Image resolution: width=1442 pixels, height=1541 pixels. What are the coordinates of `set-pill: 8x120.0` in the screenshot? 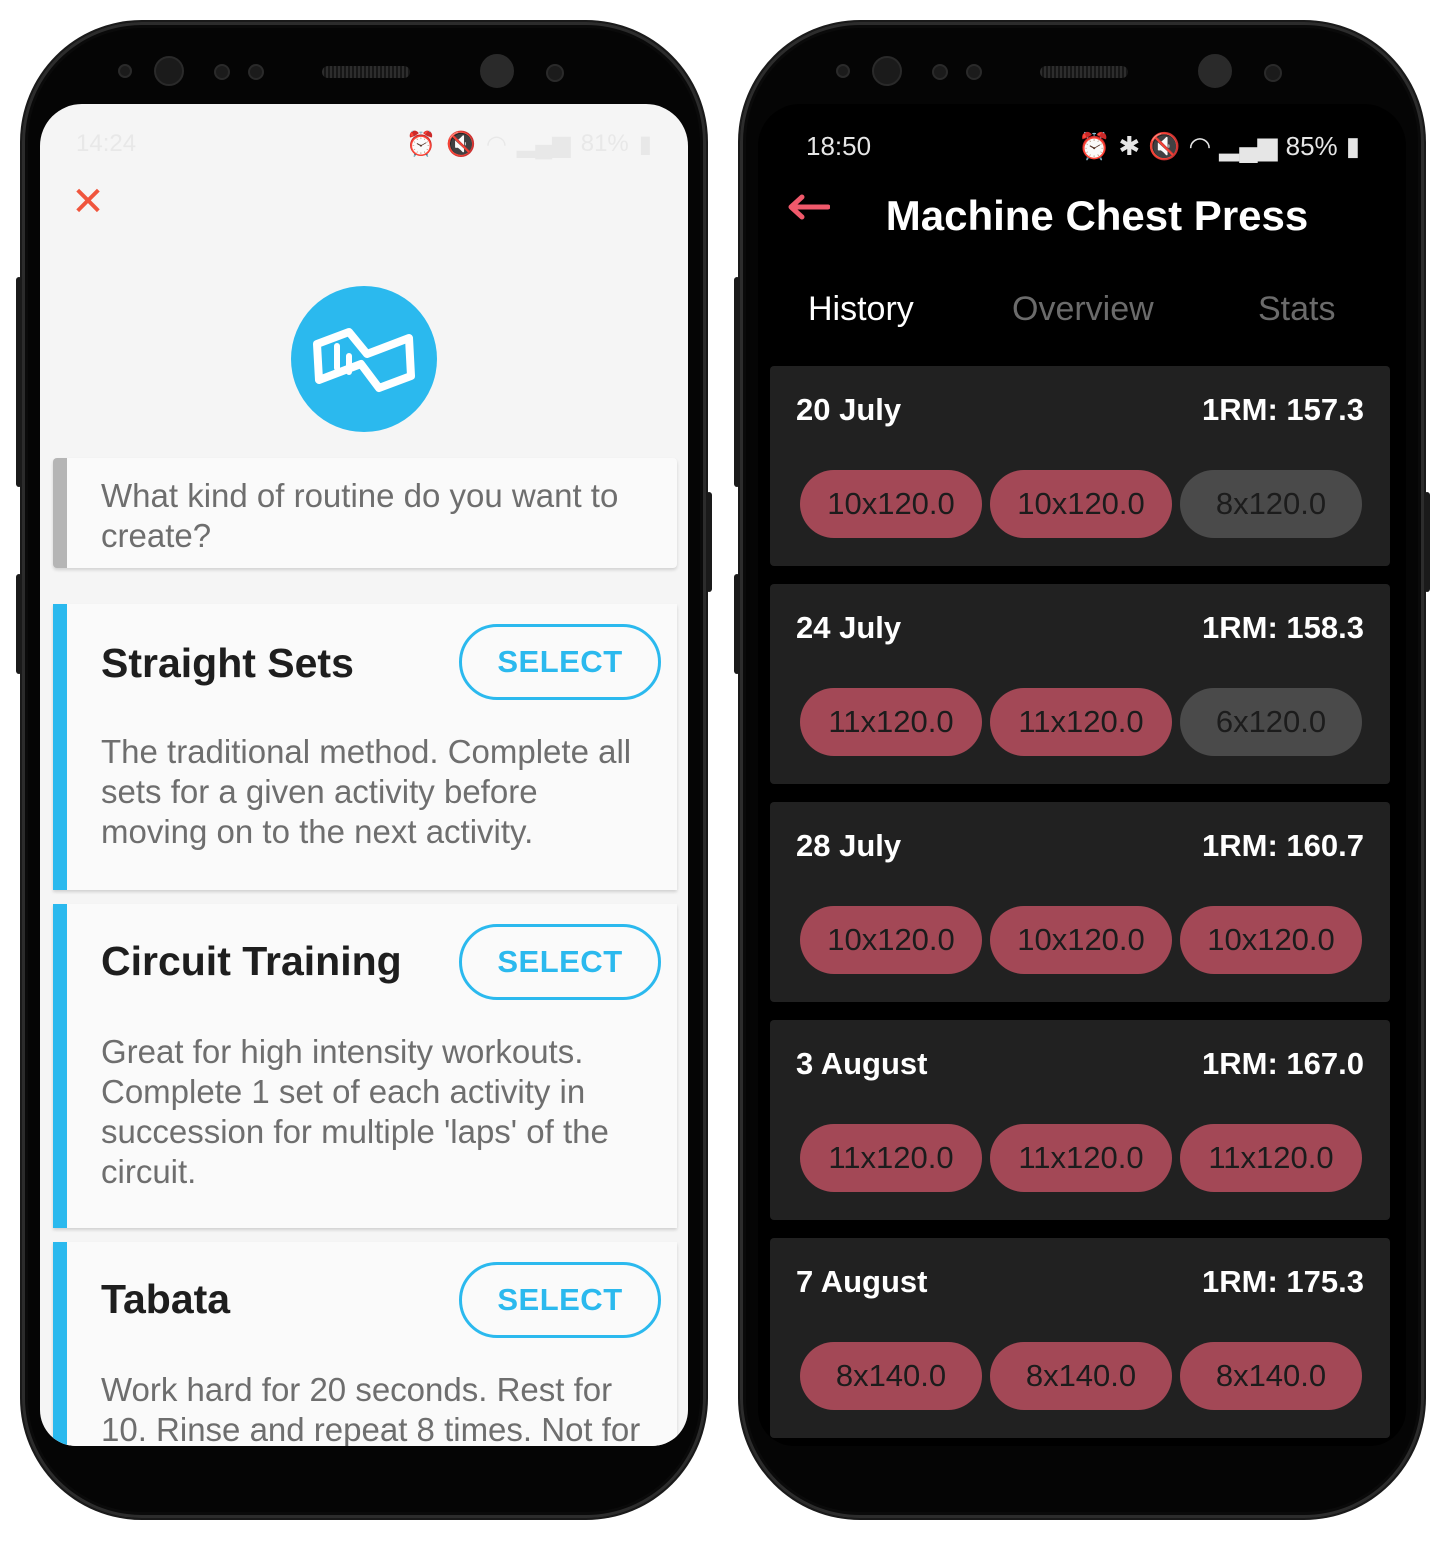 It's located at (1271, 504).